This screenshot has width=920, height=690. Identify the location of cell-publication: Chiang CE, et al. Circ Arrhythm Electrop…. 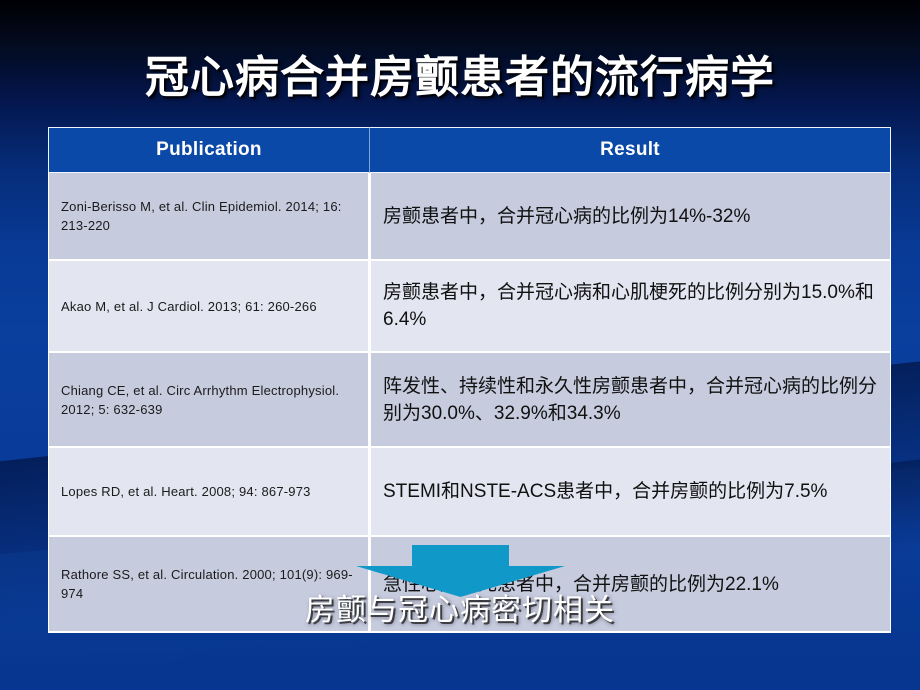
(209, 400).